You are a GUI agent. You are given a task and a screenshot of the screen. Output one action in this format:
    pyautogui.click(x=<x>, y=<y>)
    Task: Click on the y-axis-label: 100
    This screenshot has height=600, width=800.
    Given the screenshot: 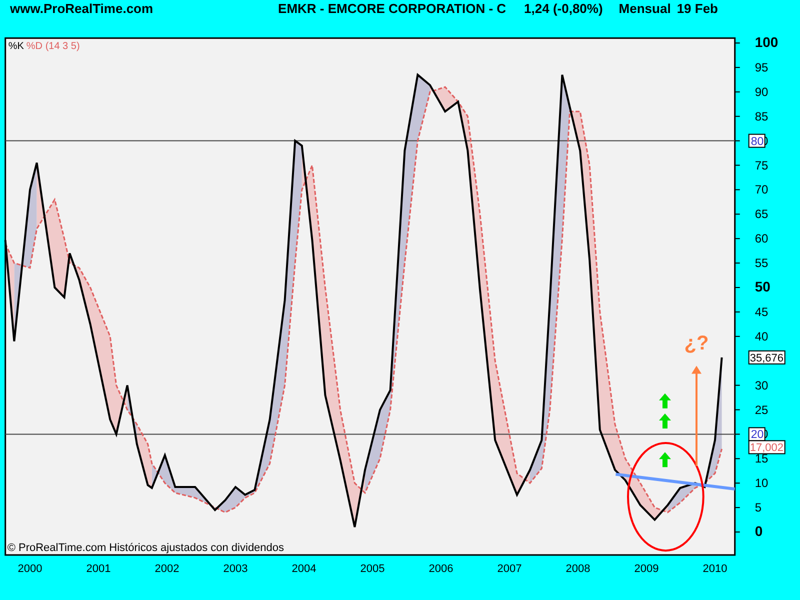 What is the action you would take?
    pyautogui.click(x=766, y=42)
    